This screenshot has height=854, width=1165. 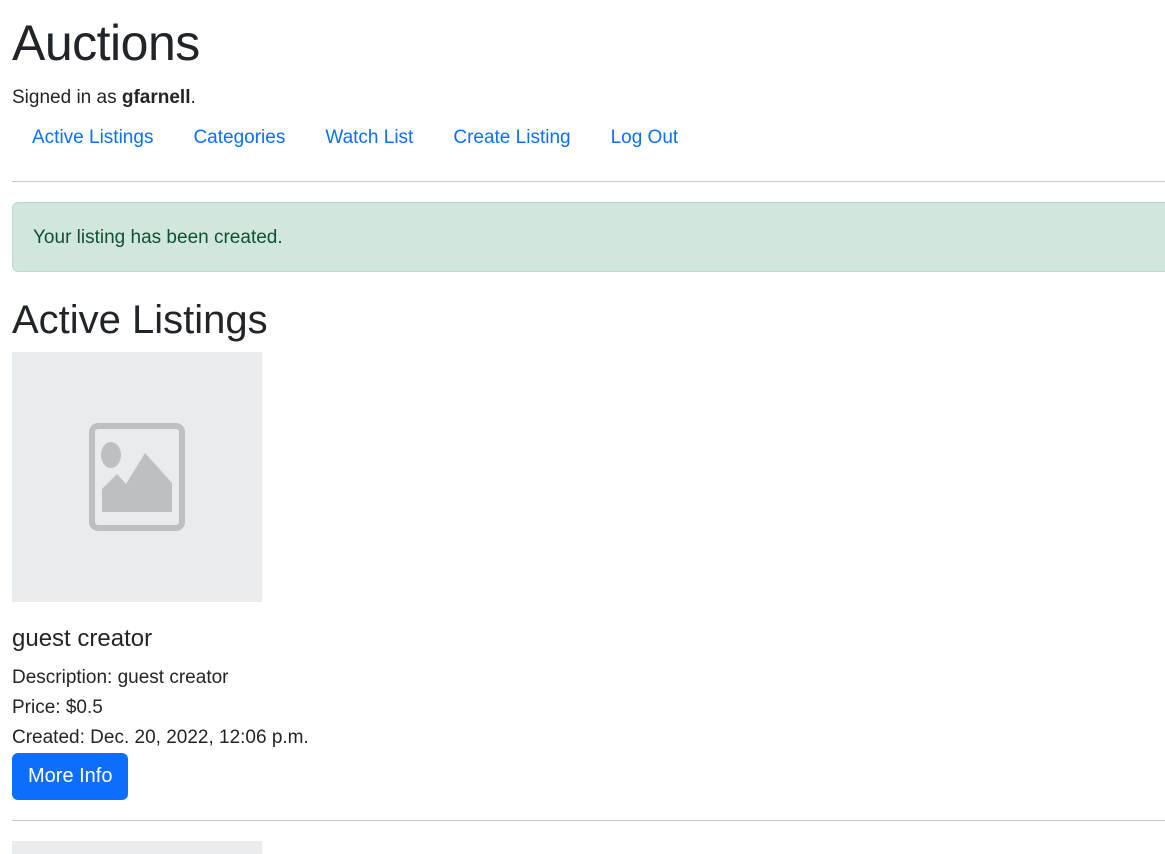 I want to click on username: gfarnell, so click(x=156, y=97).